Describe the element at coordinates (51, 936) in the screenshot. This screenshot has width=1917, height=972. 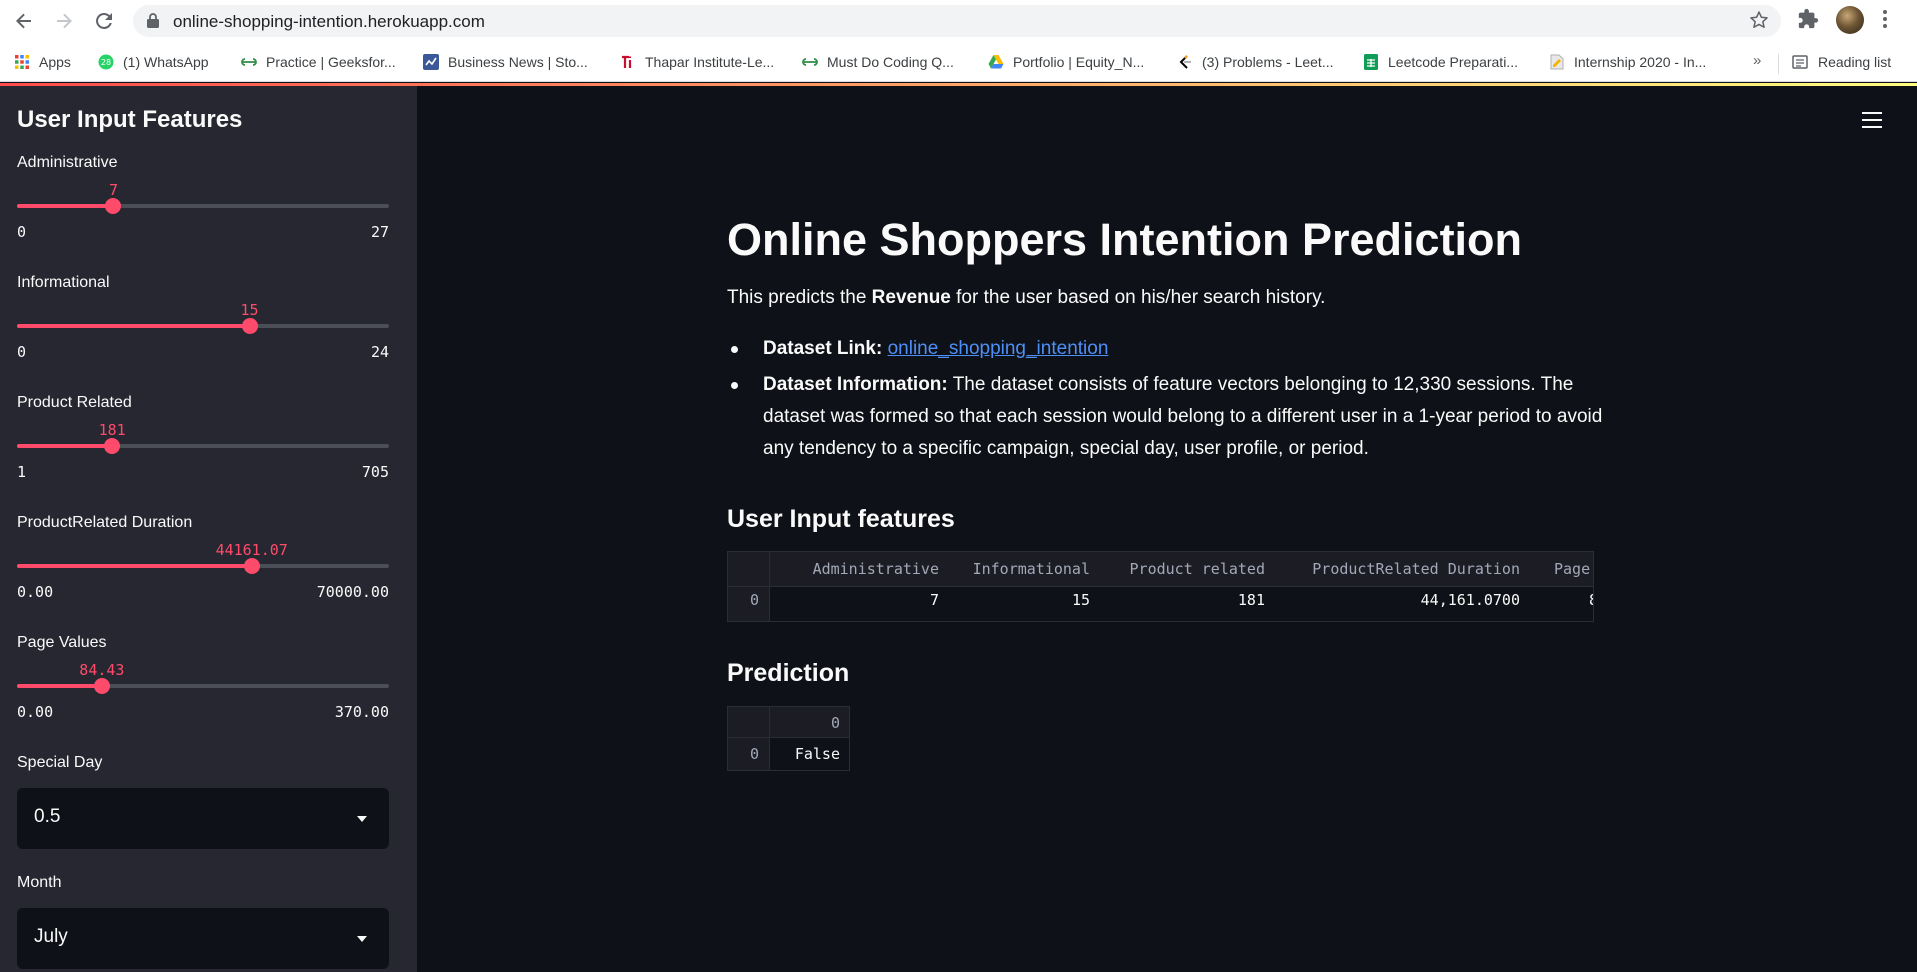
I see `month-value: July` at that location.